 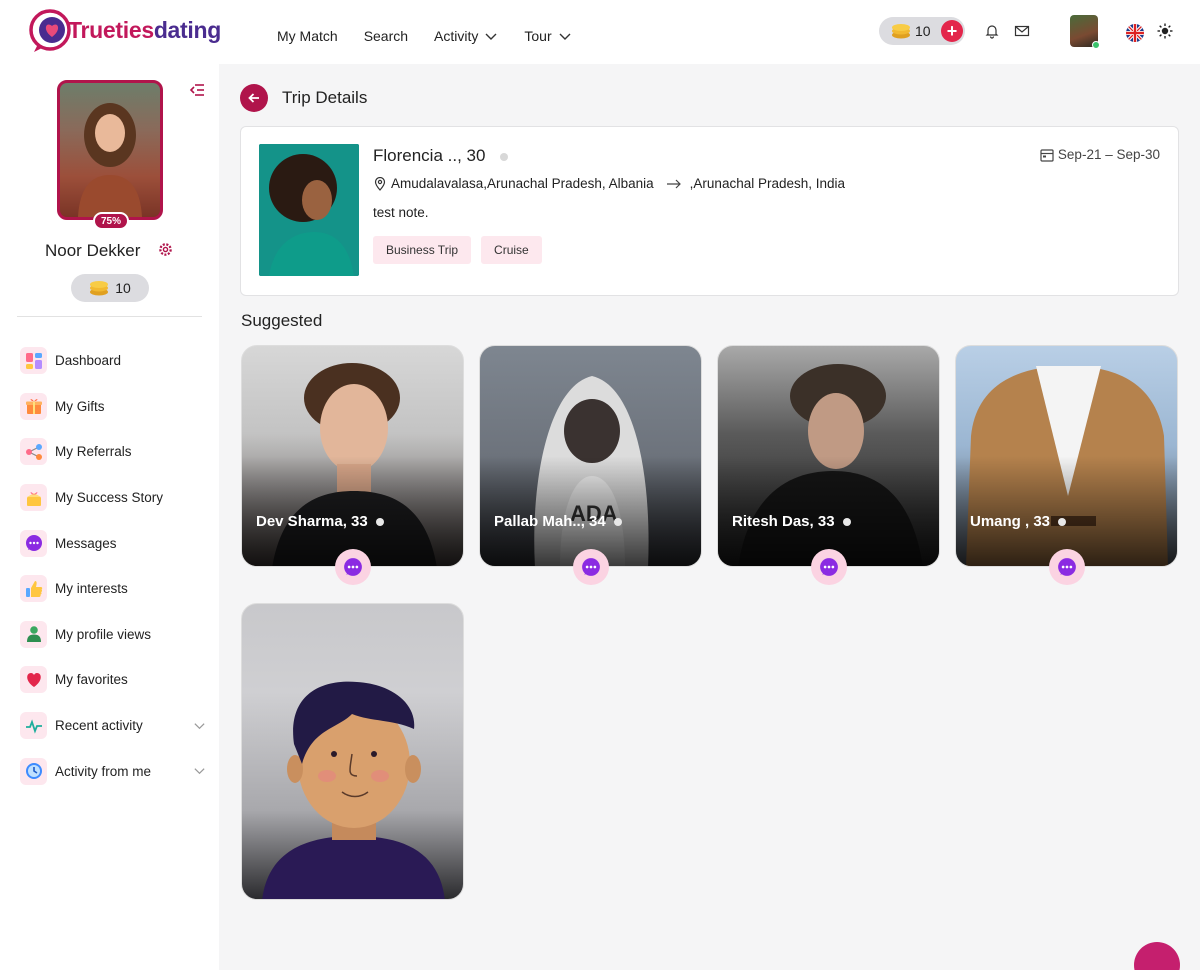 I want to click on sidebar-item-recent-activity: Recent activity, so click(x=115, y=726).